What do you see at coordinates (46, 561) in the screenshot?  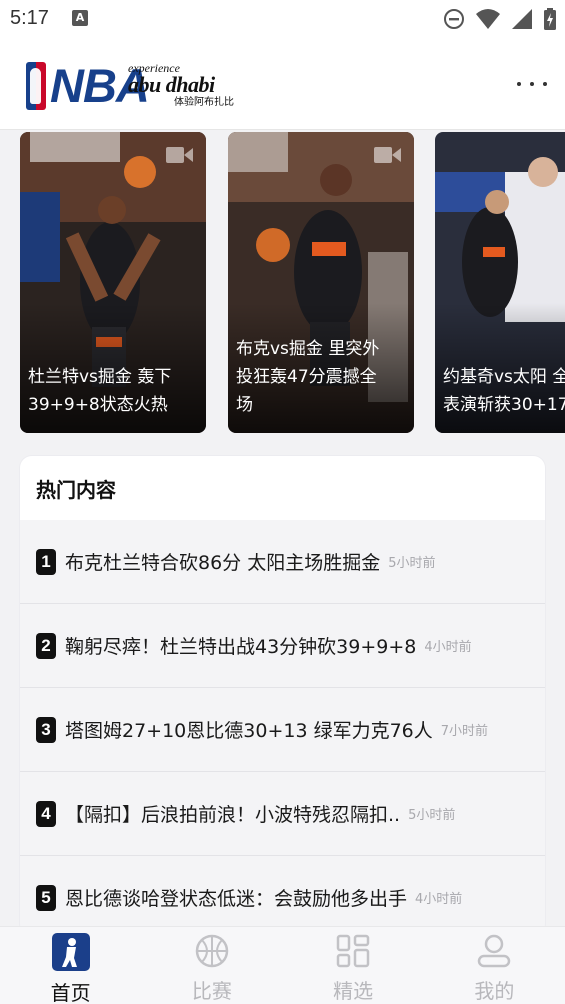 I see `rank-badge: 1` at bounding box center [46, 561].